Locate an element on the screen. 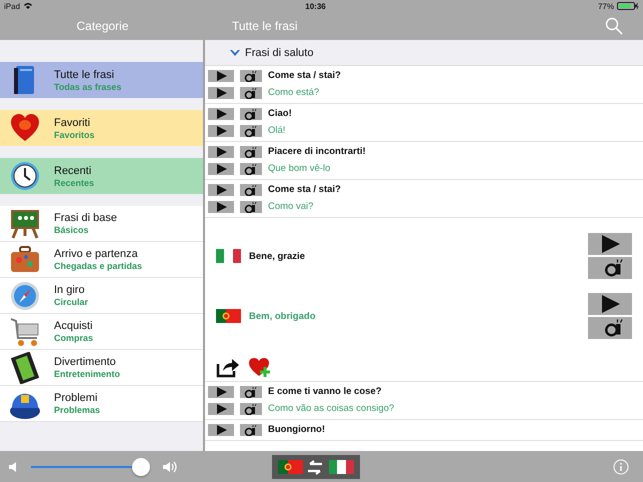 This screenshot has height=482, width=643. category-subtitle: Circular is located at coordinates (71, 302).